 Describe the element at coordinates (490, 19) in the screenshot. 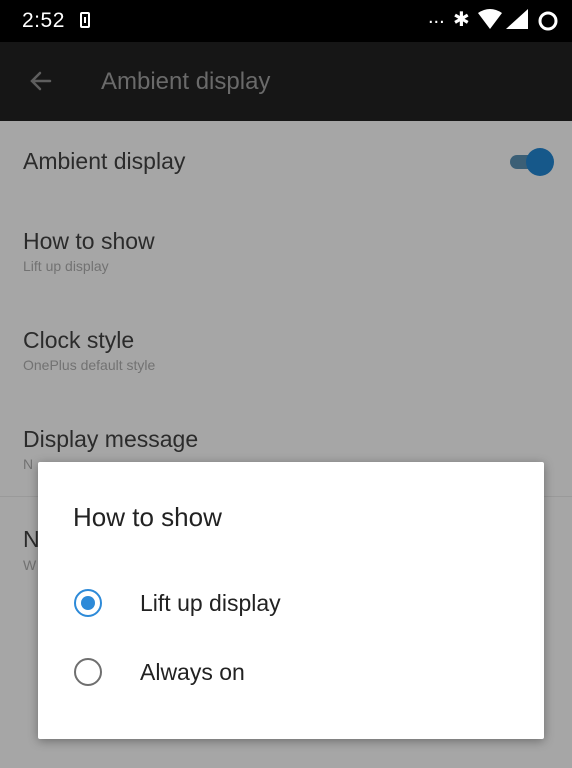

I see `wifi-icon` at that location.